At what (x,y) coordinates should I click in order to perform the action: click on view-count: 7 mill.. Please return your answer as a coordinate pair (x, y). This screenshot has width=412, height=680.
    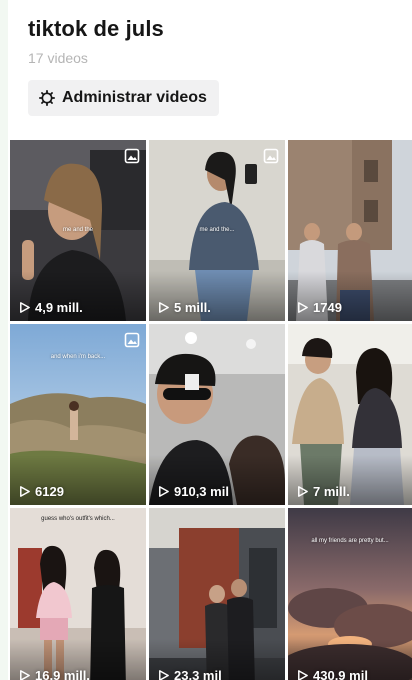
    Looking at the image, I should click on (323, 491).